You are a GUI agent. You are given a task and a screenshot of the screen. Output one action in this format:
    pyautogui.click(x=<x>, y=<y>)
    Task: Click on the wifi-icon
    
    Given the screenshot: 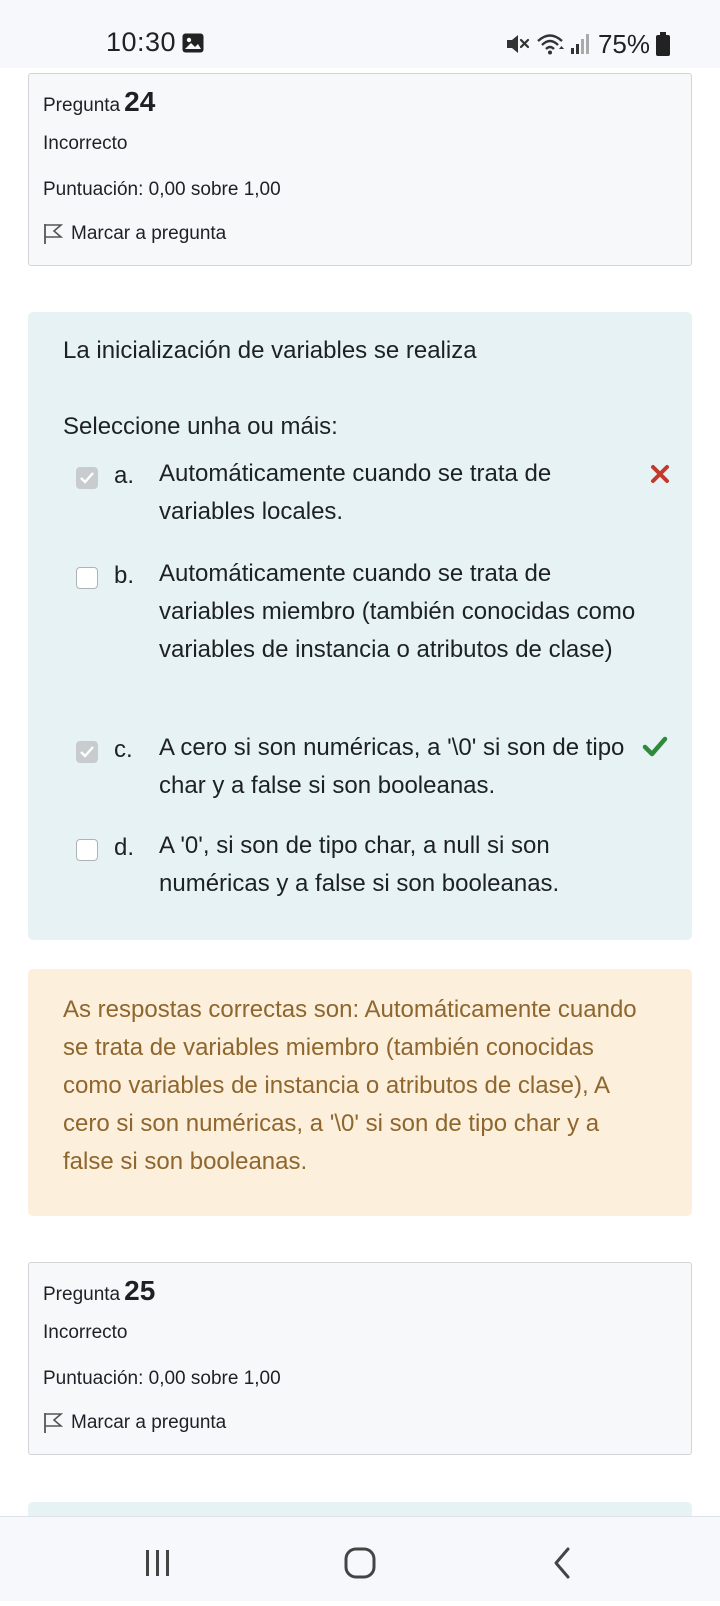 What is the action you would take?
    pyautogui.click(x=550, y=44)
    